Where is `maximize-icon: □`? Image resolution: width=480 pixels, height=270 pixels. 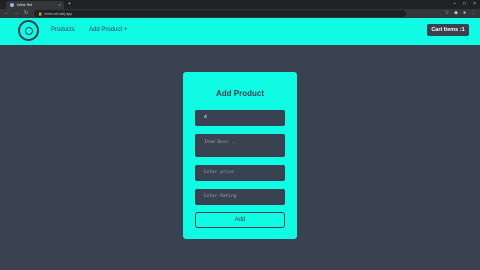
maximize-icon: □ is located at coordinates (464, 4).